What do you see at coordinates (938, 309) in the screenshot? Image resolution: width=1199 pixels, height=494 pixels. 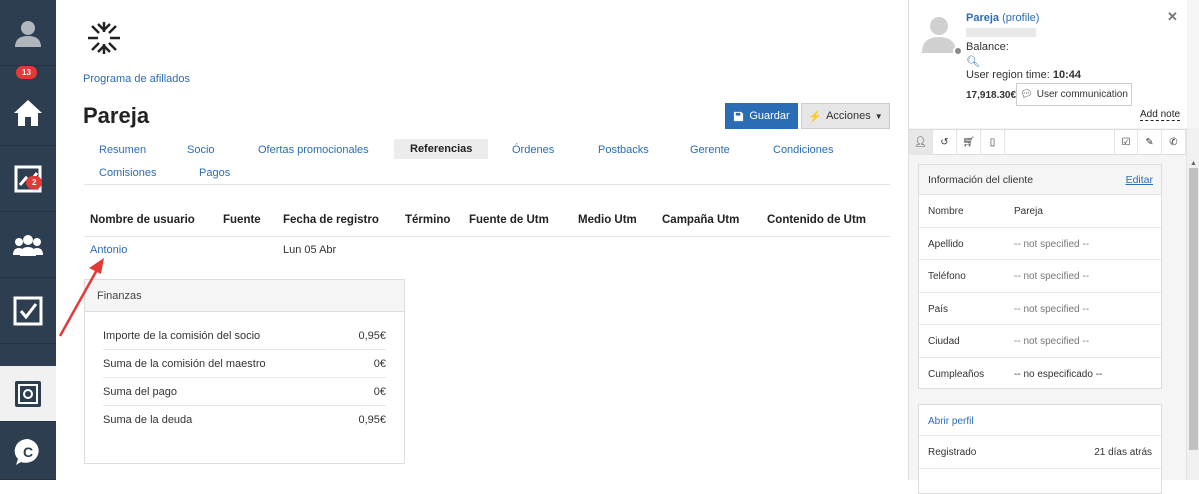 I see `info-key: País` at bounding box center [938, 309].